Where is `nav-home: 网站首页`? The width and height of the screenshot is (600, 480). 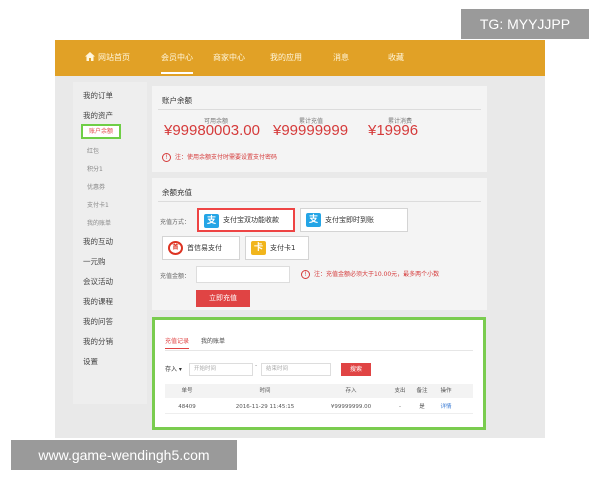
nav-home: 网站首页 is located at coordinates (107, 58).